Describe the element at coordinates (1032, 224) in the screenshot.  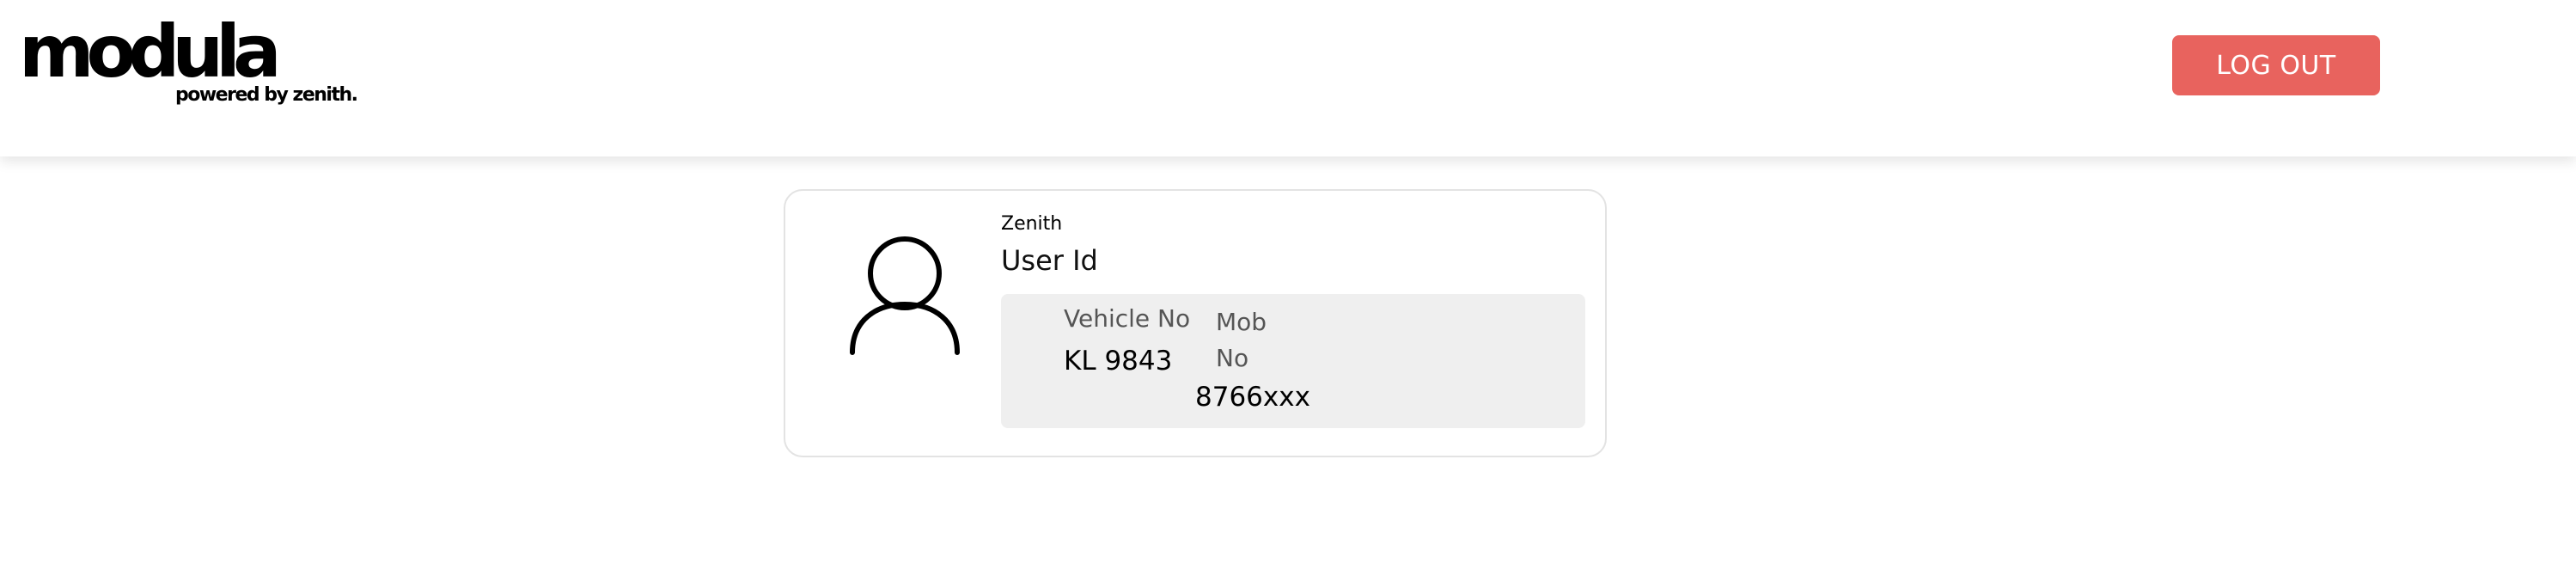
I see `organization-name: Zenith` at that location.